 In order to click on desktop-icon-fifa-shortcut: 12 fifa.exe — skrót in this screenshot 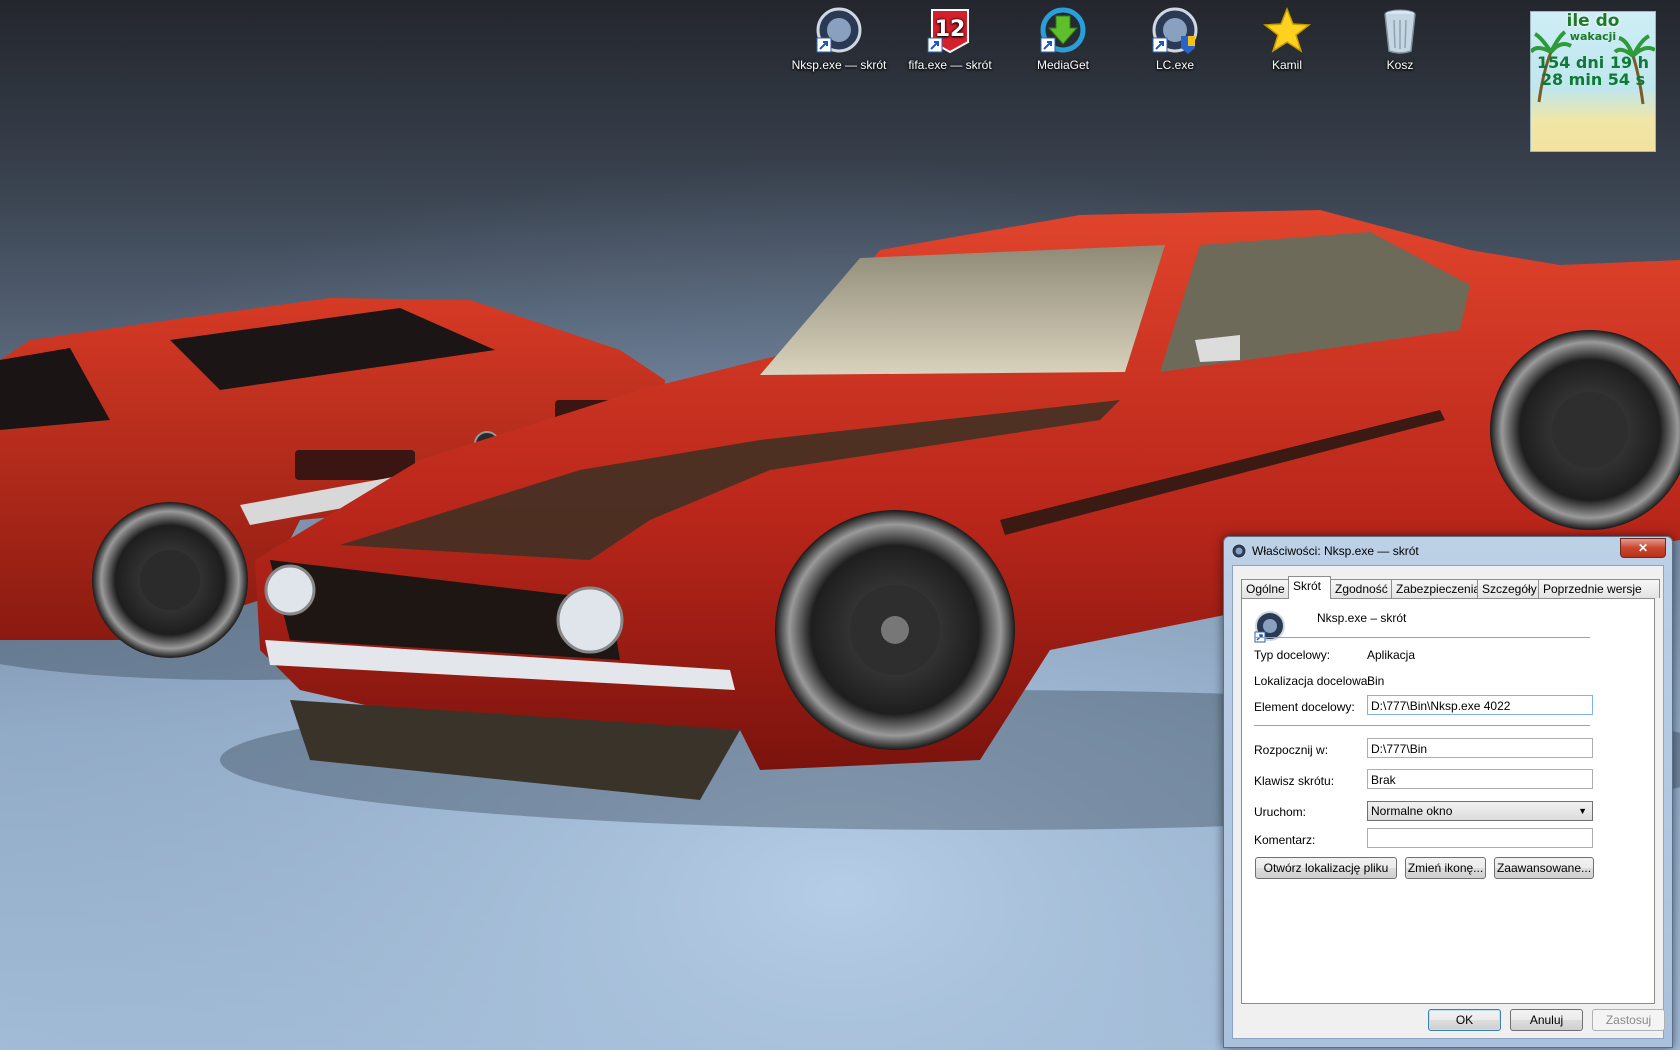, I will do `click(950, 39)`.